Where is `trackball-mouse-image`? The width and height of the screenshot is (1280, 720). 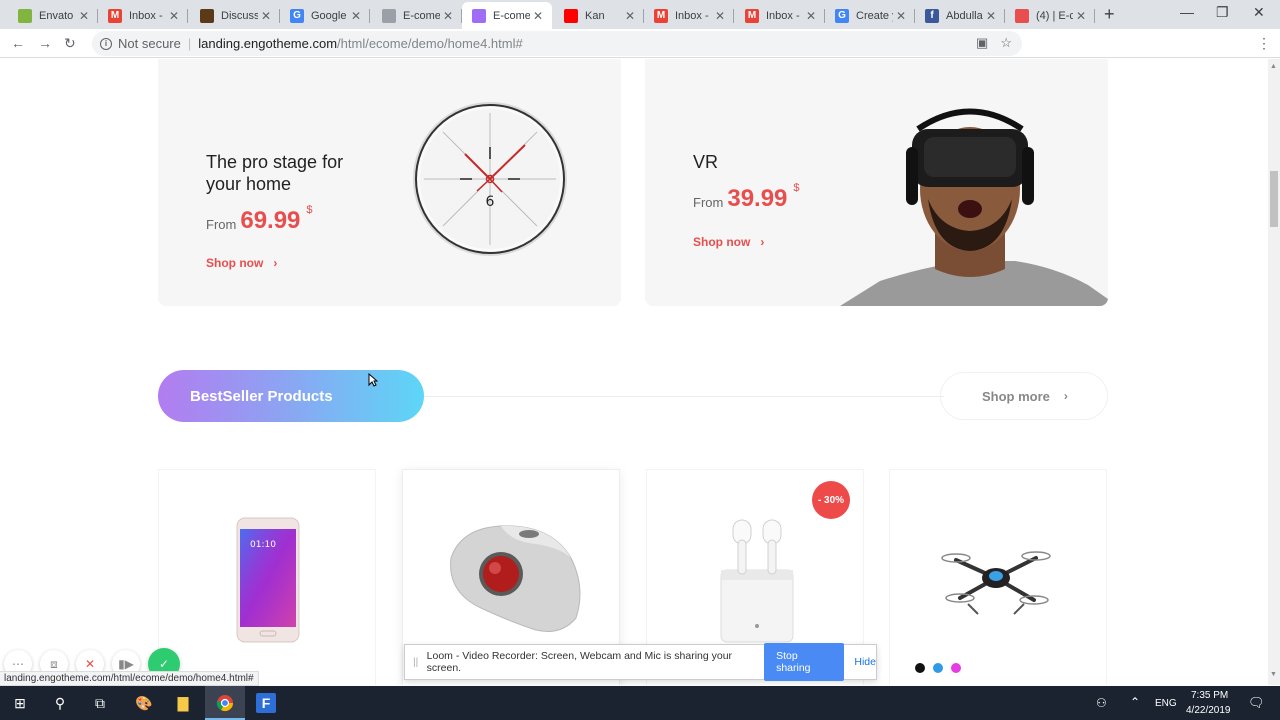
trackball-mouse-image is located at coordinates (515, 578).